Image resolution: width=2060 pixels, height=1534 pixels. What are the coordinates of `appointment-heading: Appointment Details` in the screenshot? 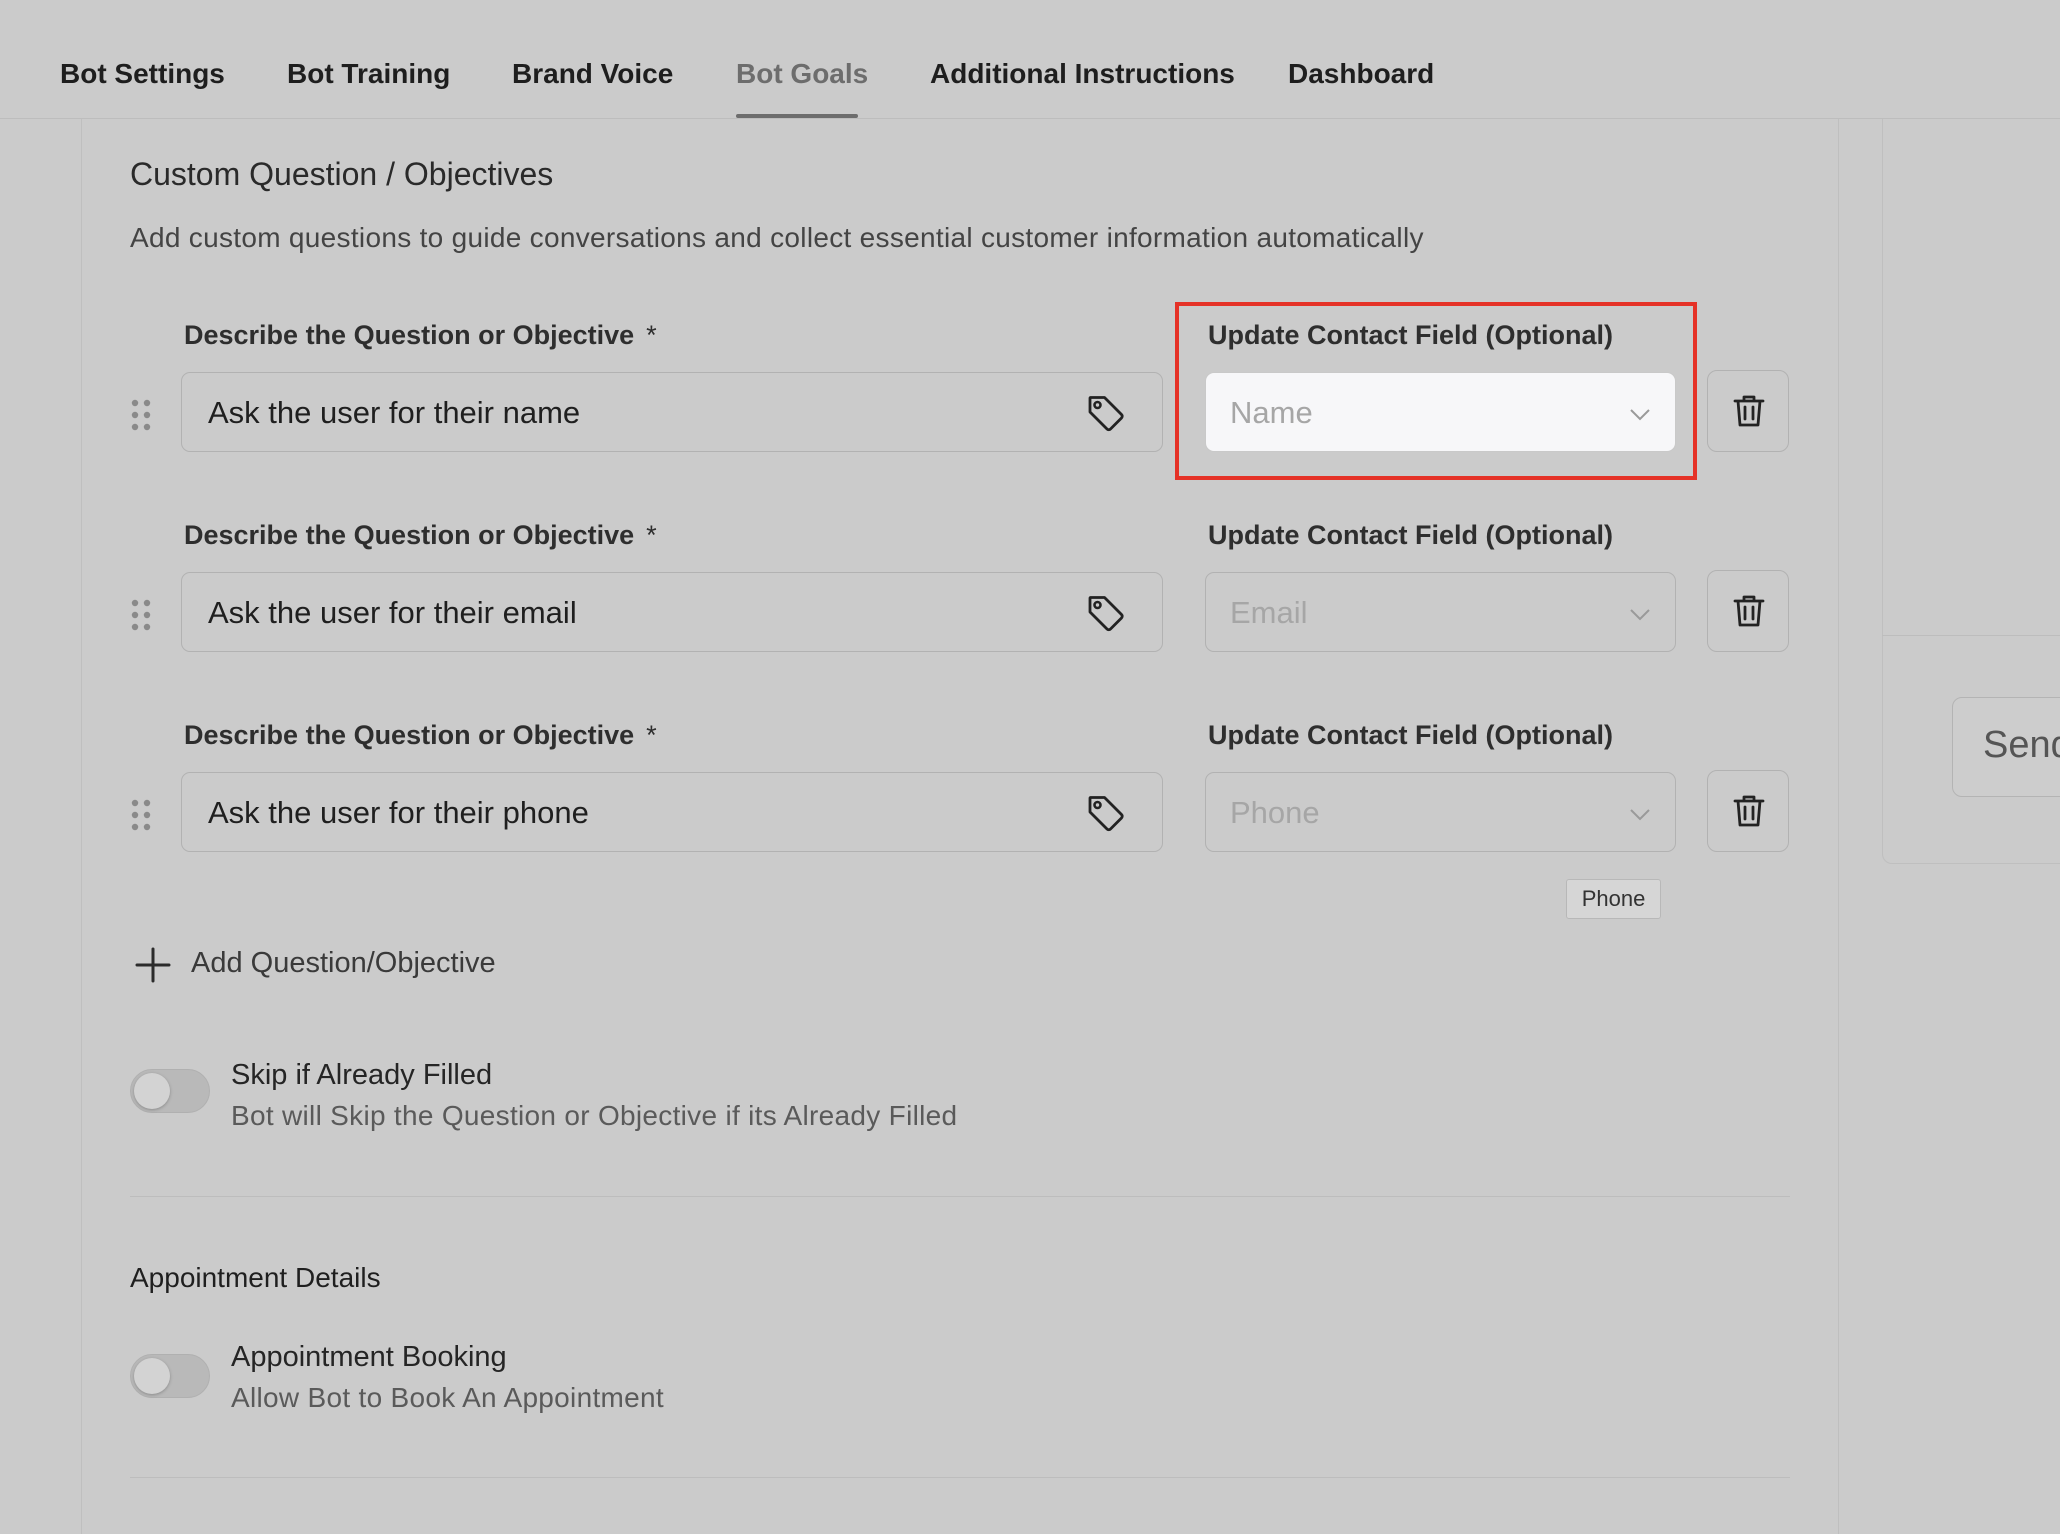 It's located at (255, 1277).